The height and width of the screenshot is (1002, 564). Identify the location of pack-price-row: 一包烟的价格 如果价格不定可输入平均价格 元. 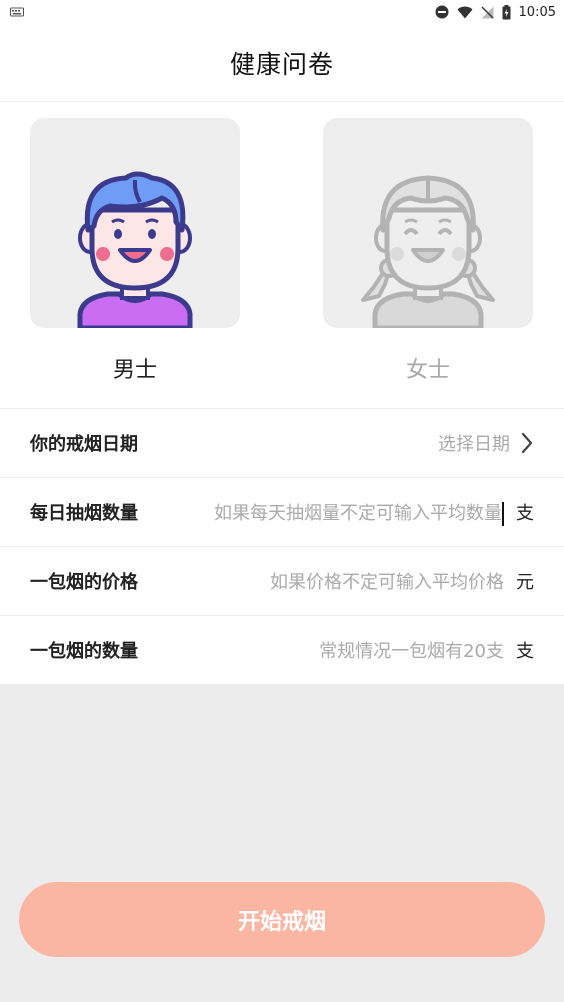
(282, 580).